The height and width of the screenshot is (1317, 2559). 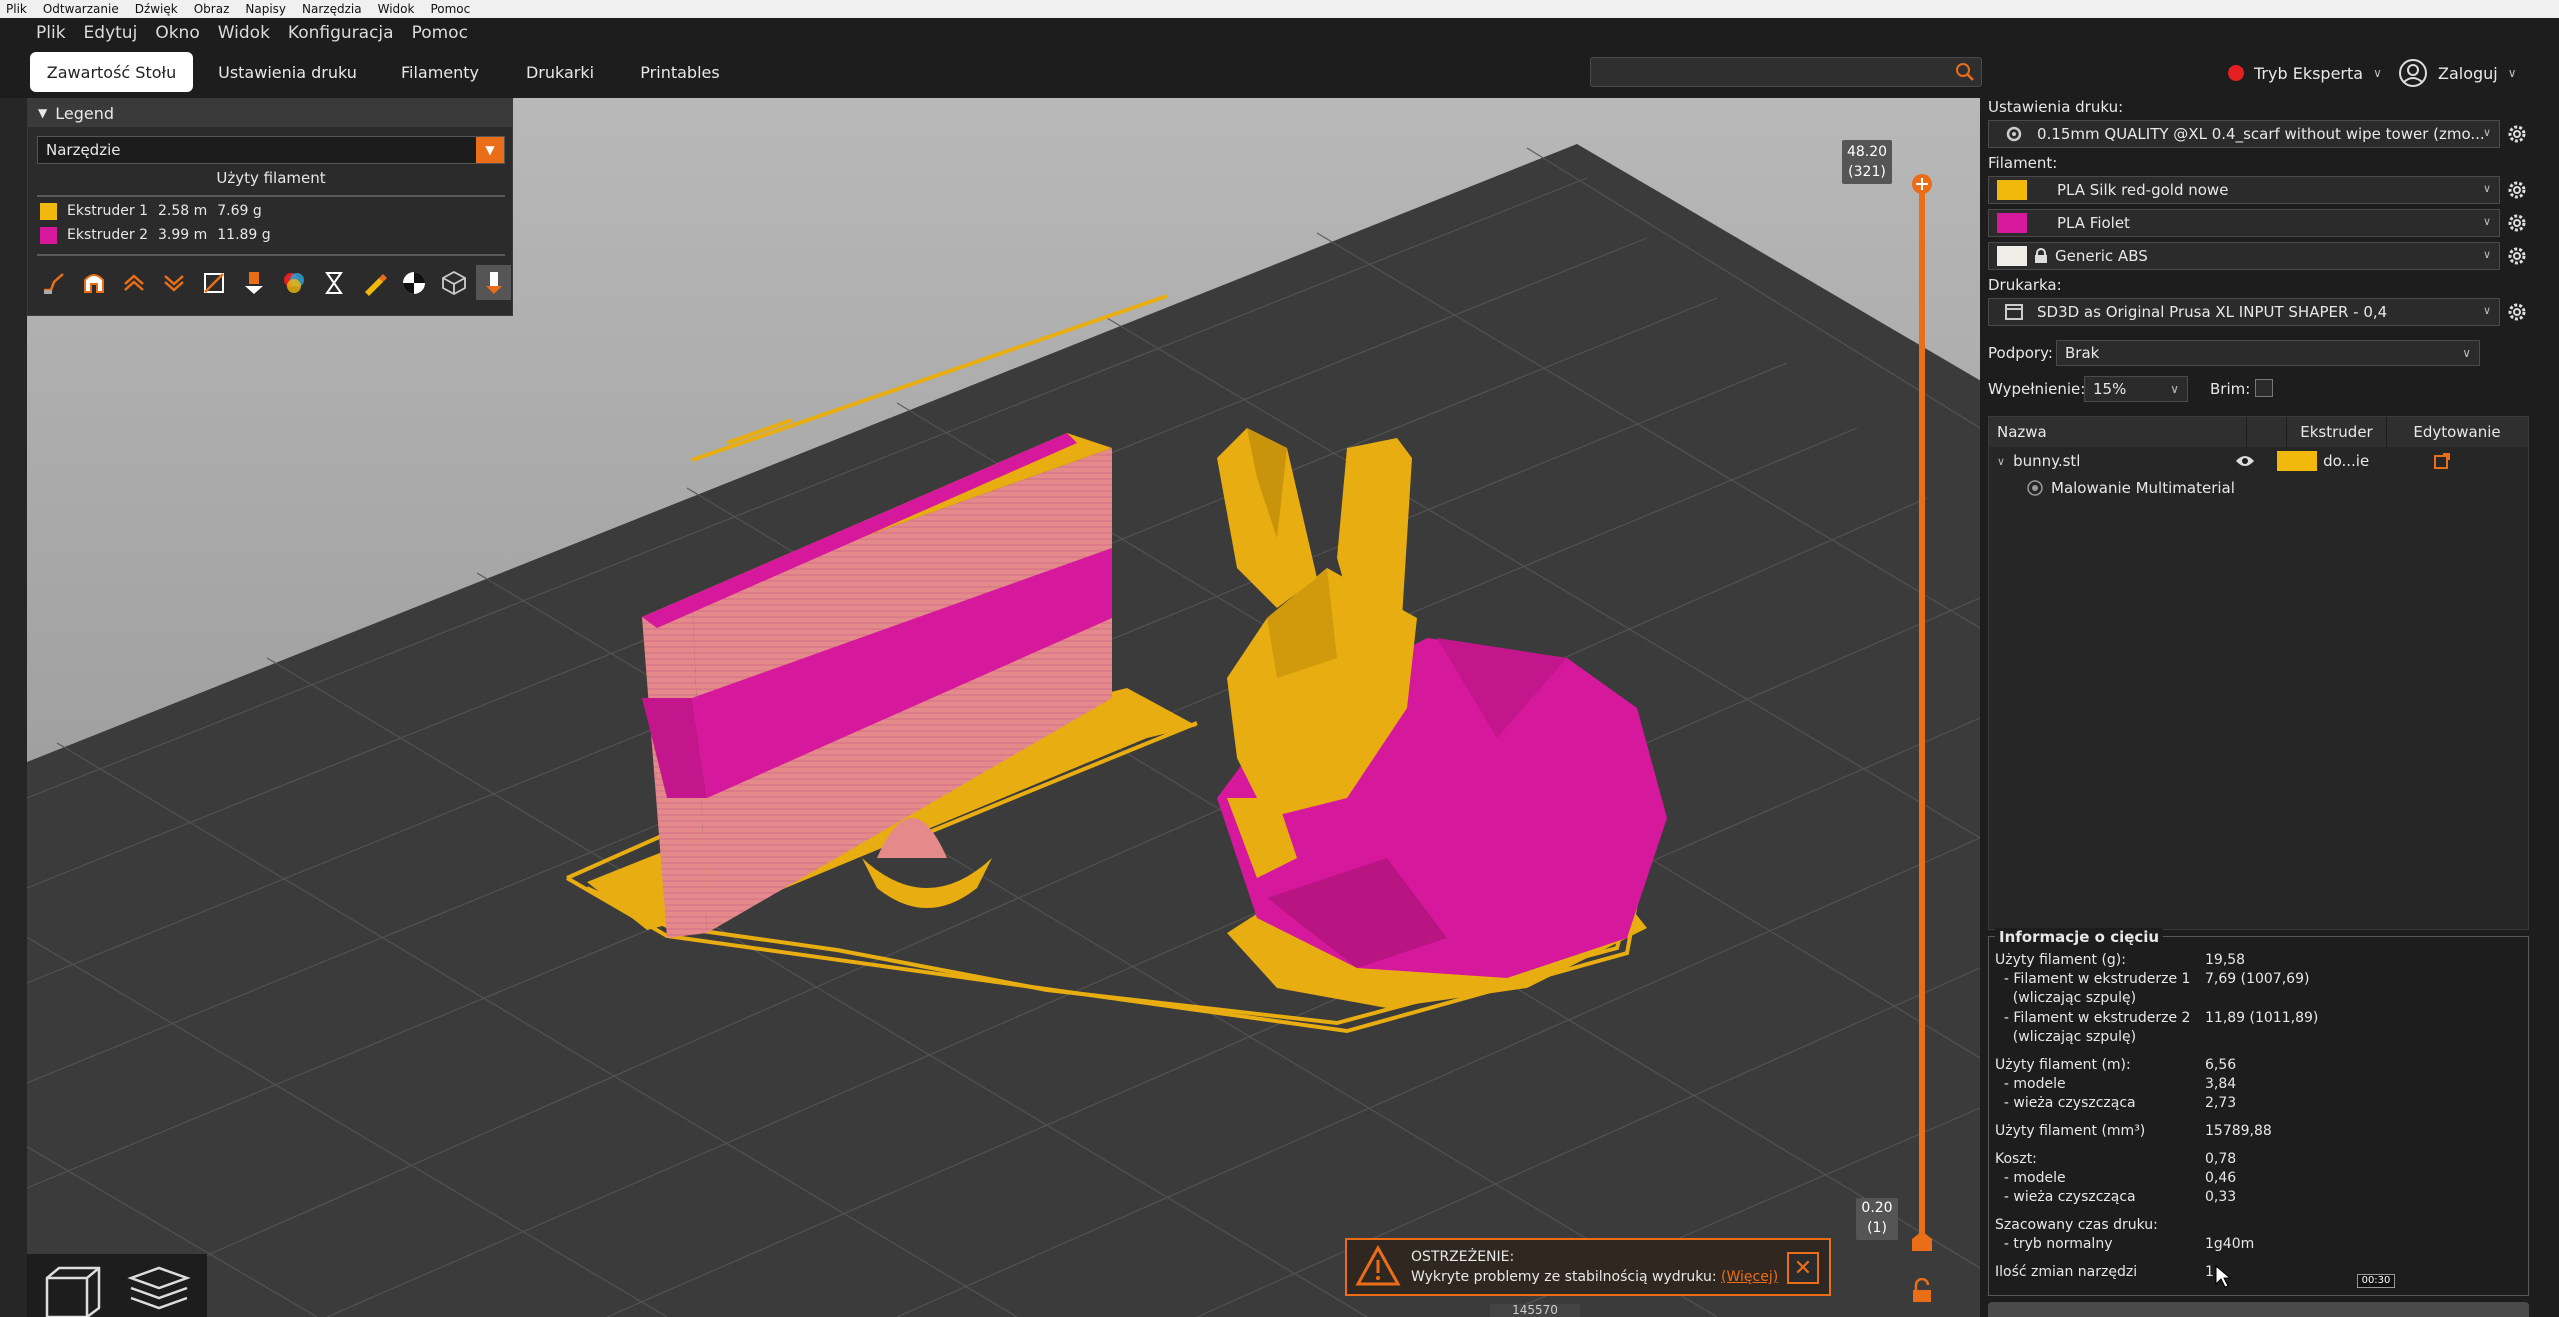 What do you see at coordinates (72, 1290) in the screenshot?
I see `3d-view-icon` at bounding box center [72, 1290].